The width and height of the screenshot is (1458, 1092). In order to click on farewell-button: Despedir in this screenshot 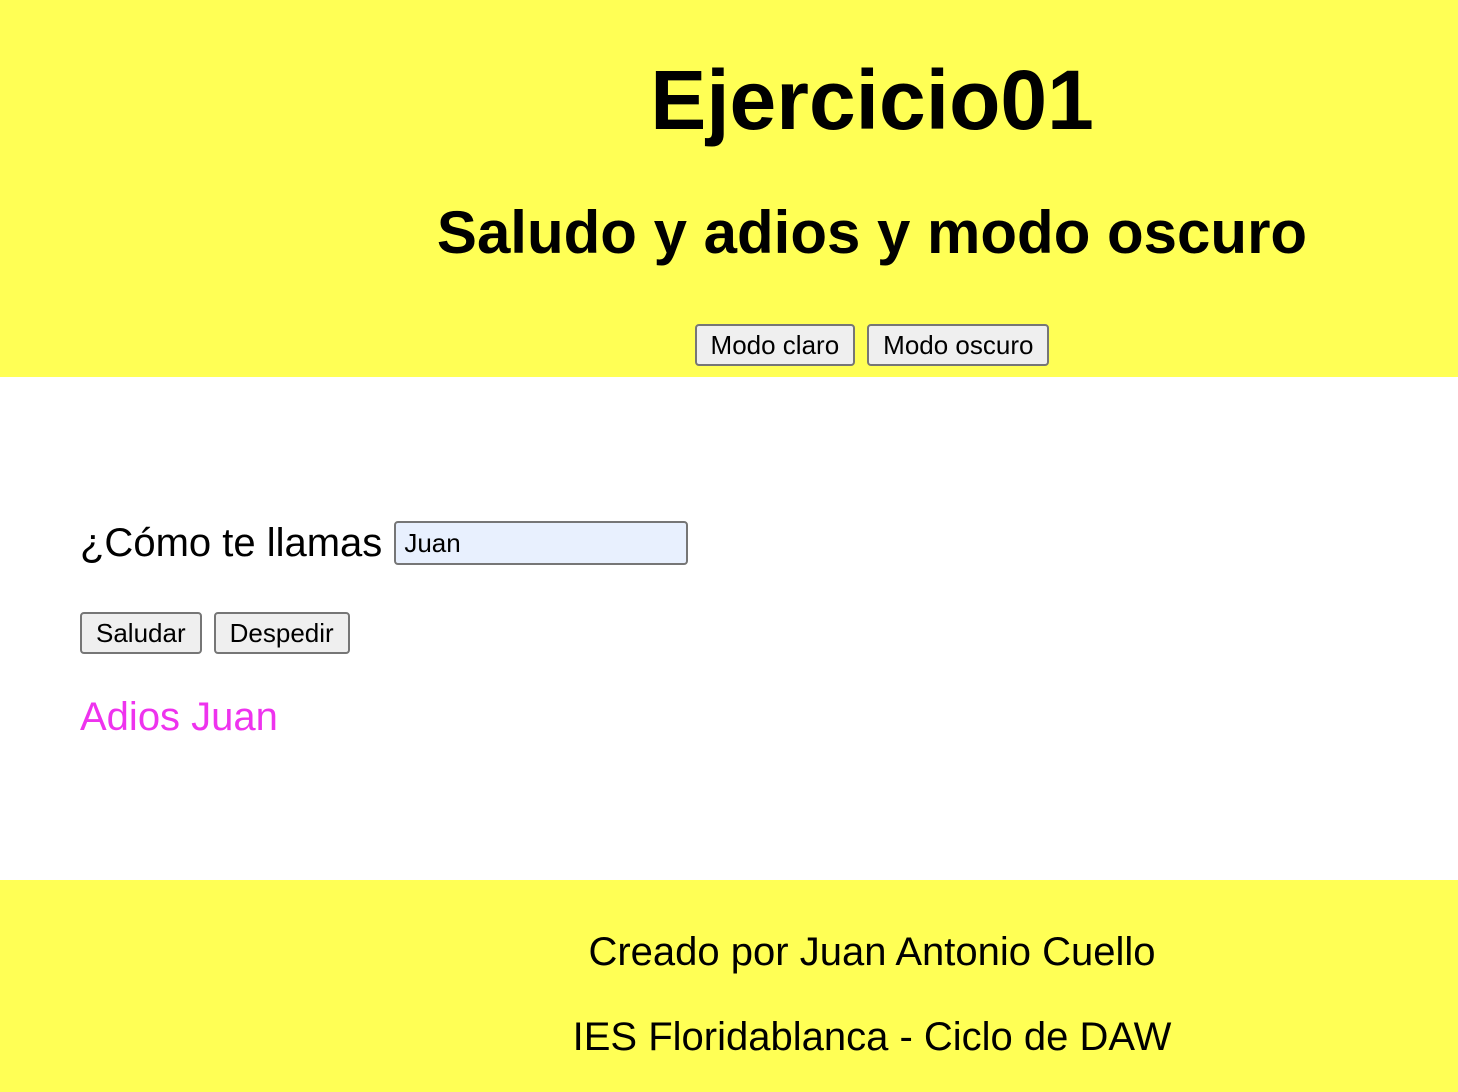, I will do `click(281, 633)`.